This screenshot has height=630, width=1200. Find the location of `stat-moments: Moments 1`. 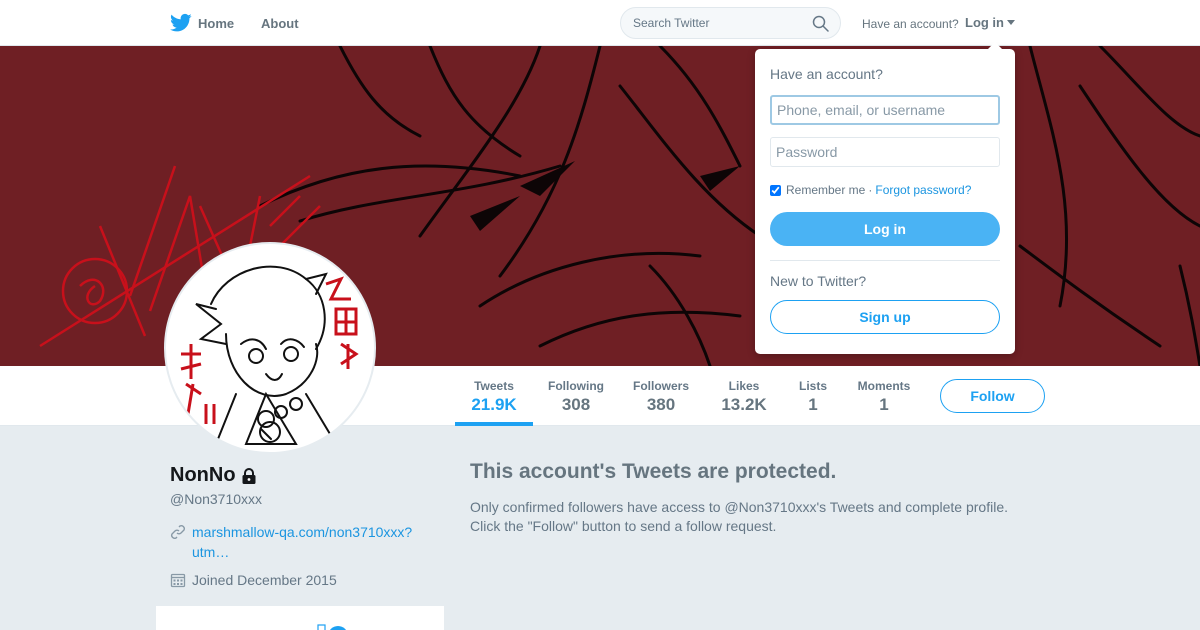

stat-moments: Moments 1 is located at coordinates (884, 397).